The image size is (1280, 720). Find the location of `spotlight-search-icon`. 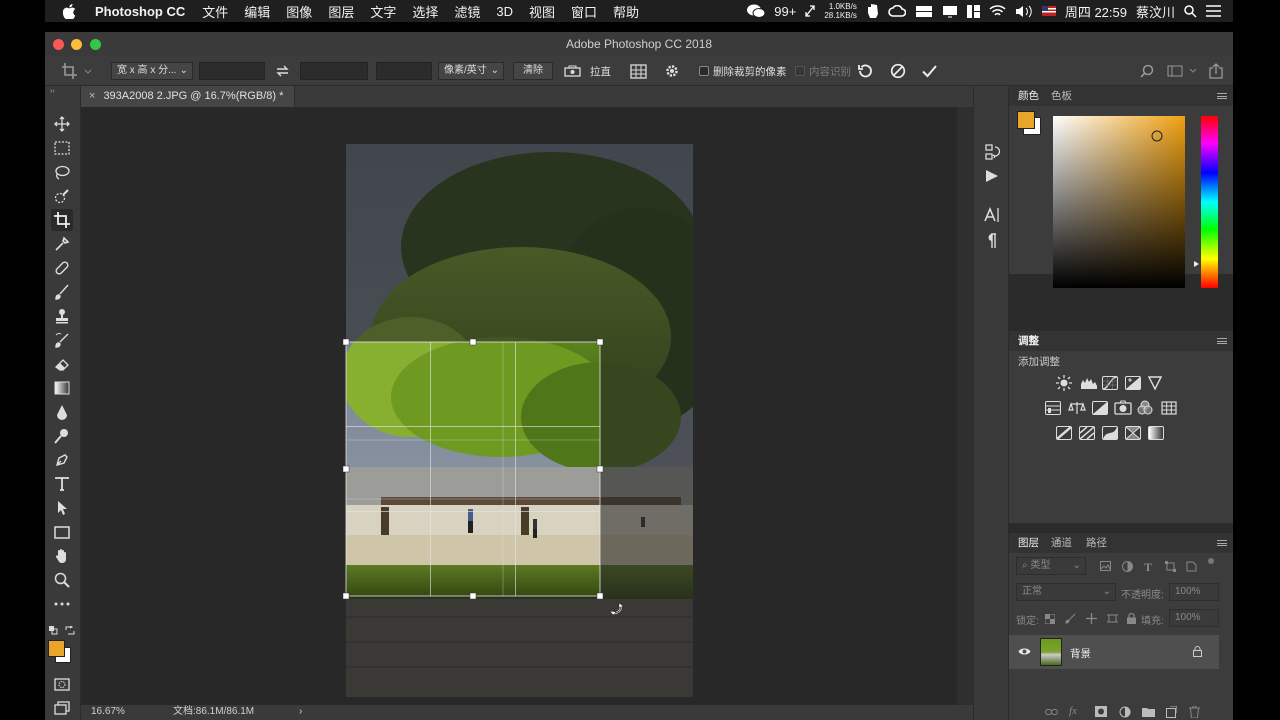

spotlight-search-icon is located at coordinates (1190, 11).